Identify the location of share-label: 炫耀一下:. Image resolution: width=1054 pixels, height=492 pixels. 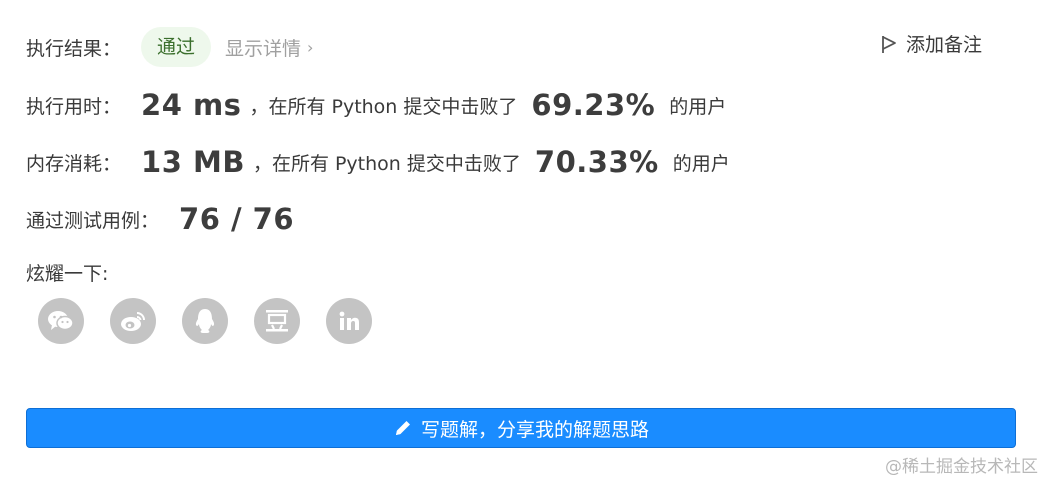
(67, 273).